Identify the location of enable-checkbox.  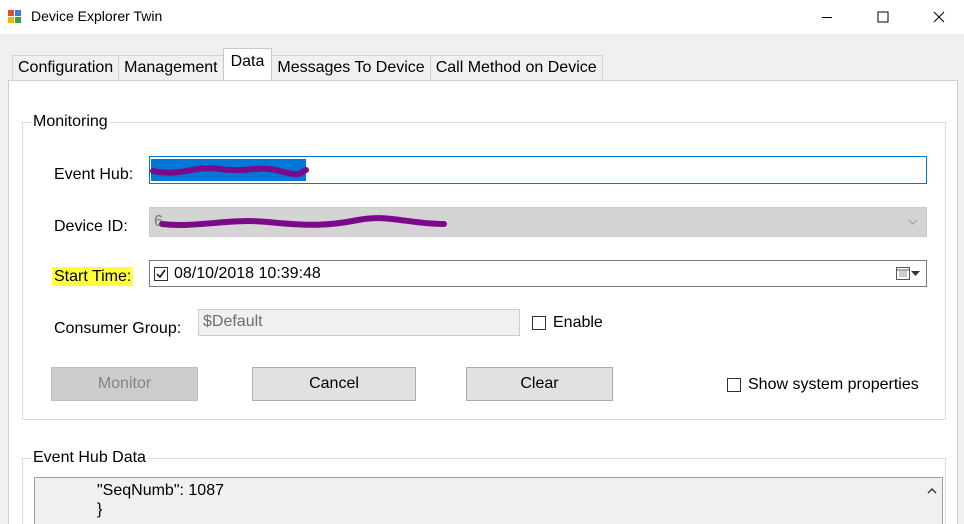
(539, 323).